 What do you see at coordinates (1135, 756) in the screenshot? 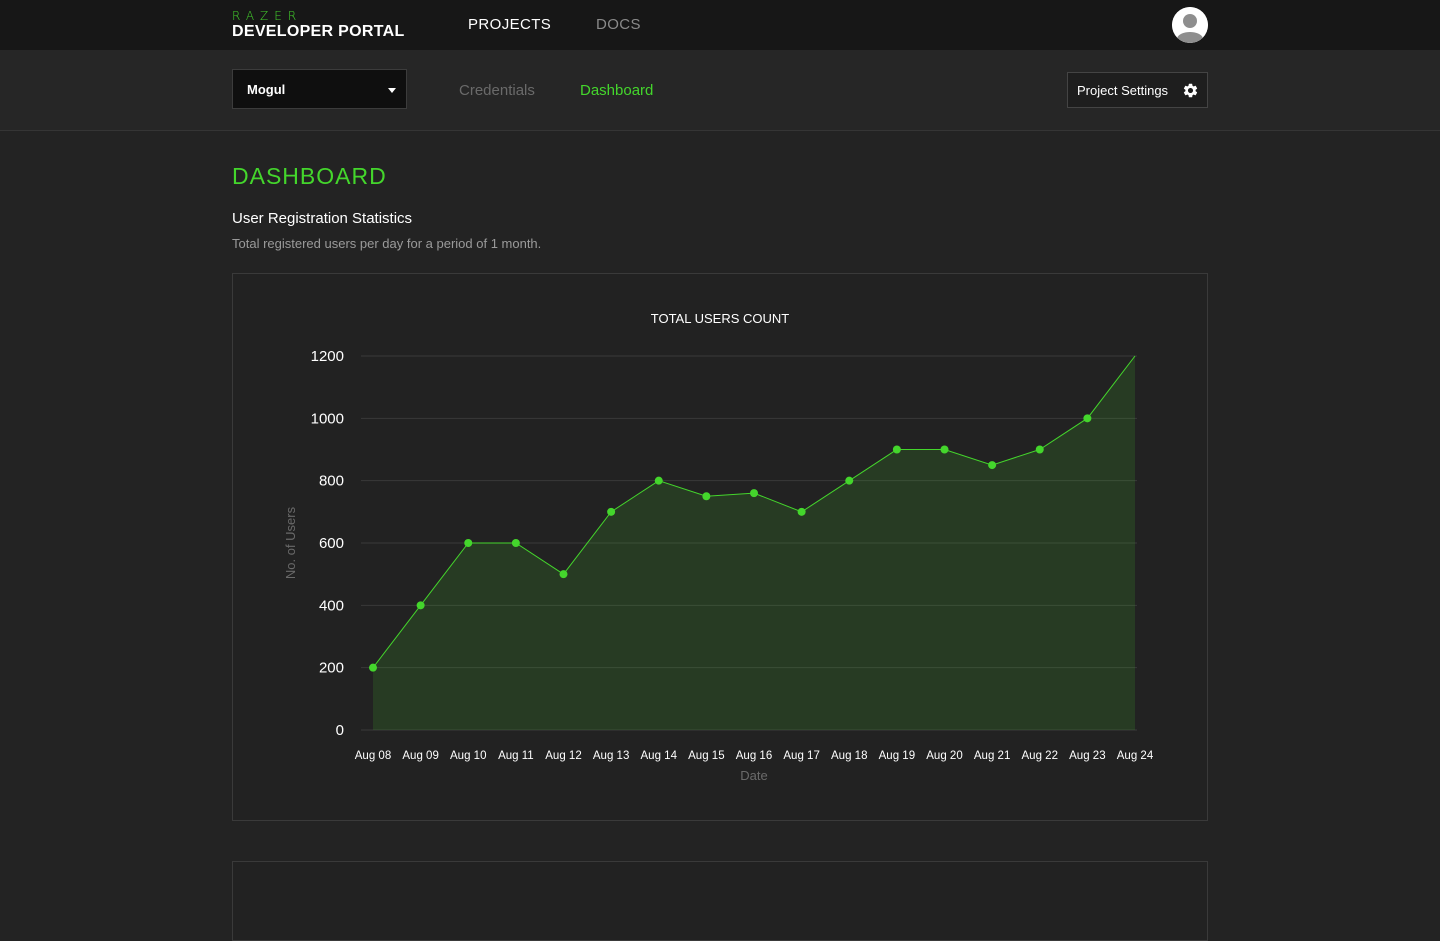
I see `x-tick-label: Aug 24` at bounding box center [1135, 756].